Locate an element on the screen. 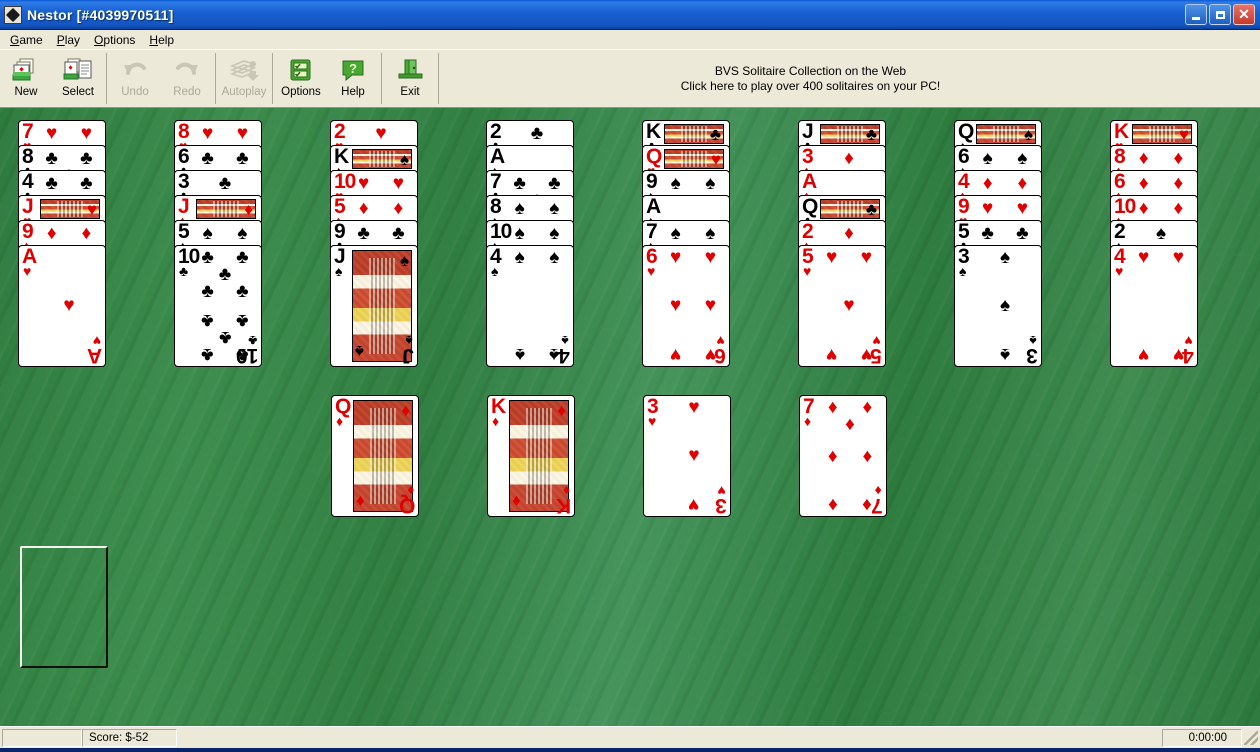 This screenshot has width=1260, height=752. card-corner-index: K ♣ is located at coordinates (653, 133).